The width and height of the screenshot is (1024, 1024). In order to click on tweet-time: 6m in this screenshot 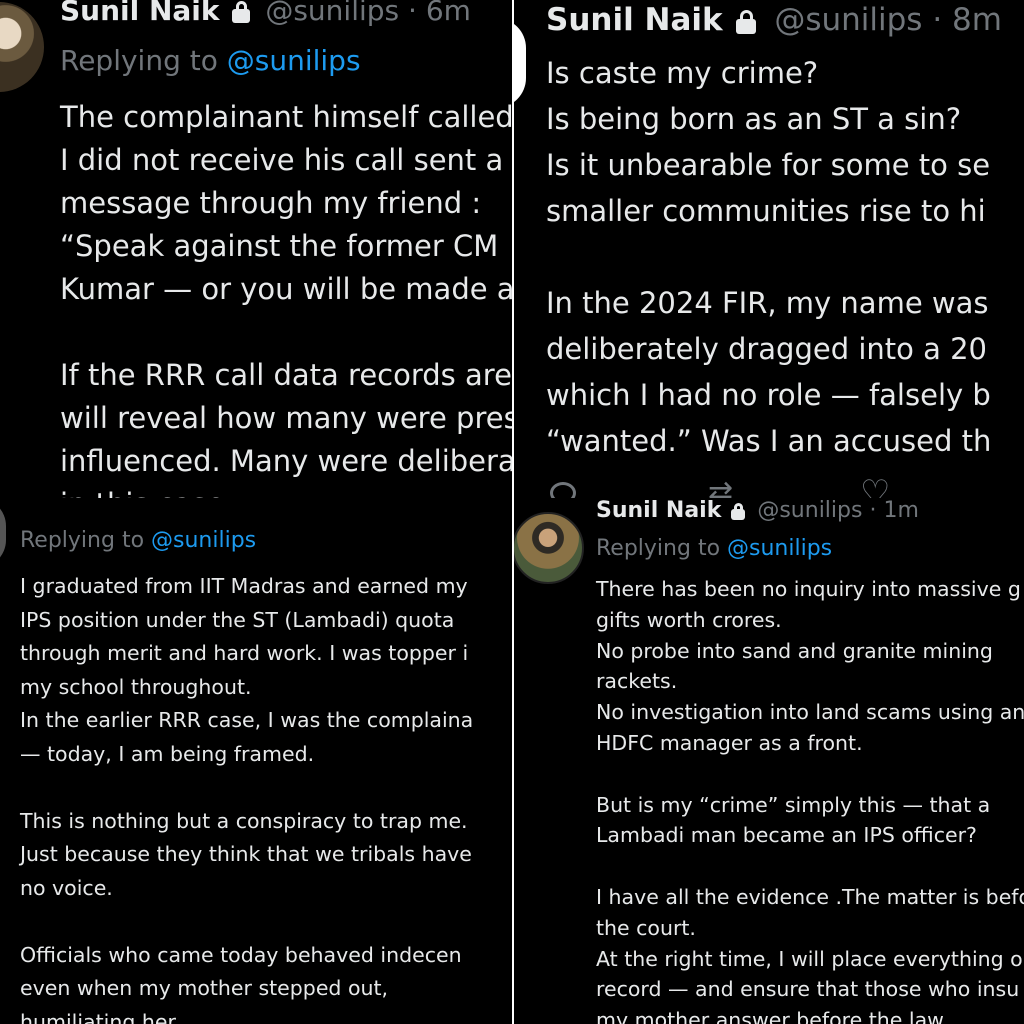, I will do `click(448, 13)`.